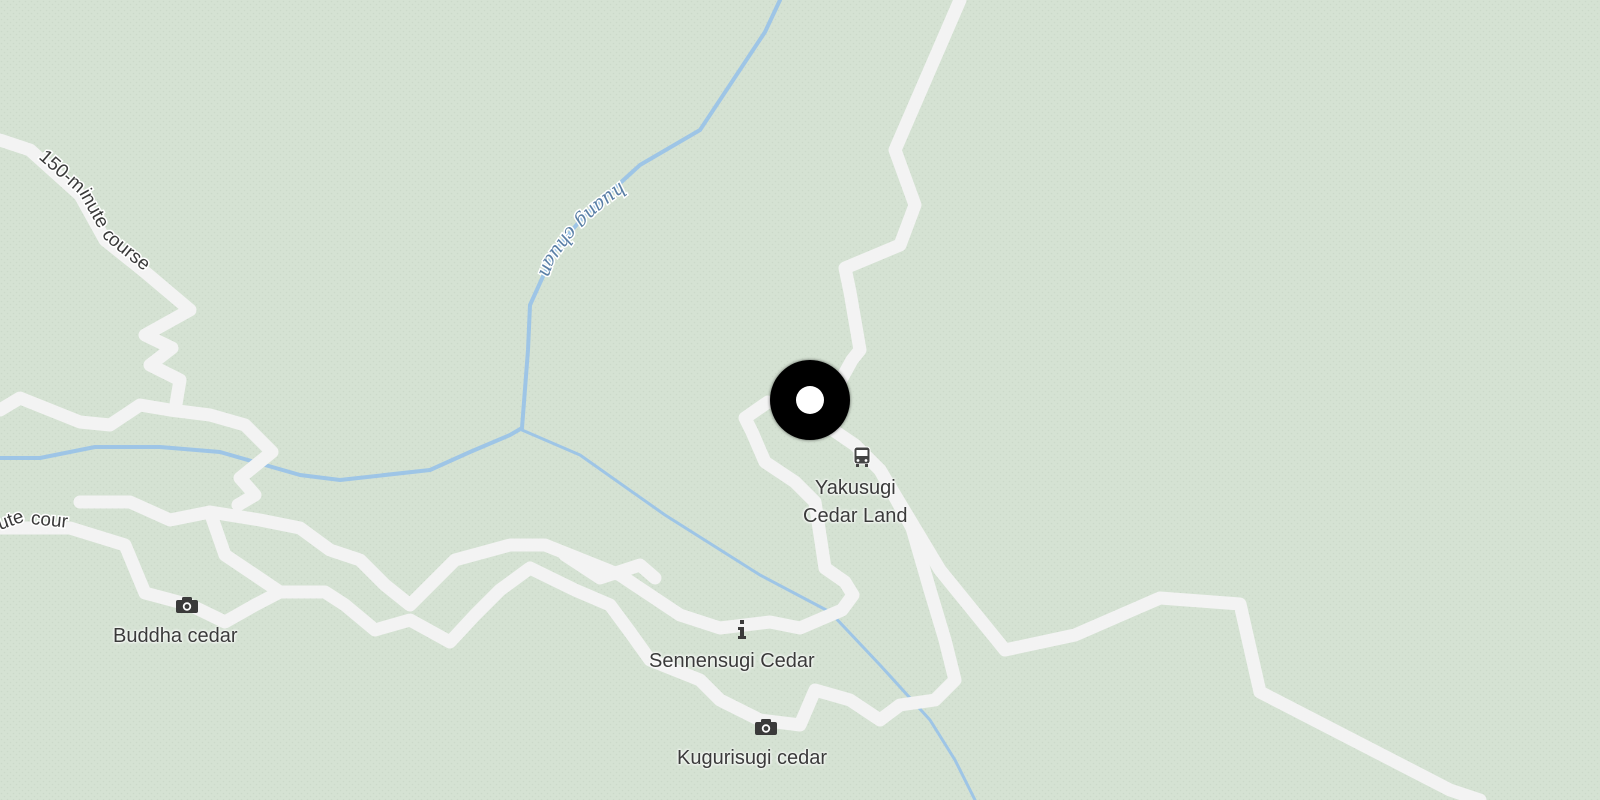 This screenshot has width=1600, height=800. What do you see at coordinates (742, 630) in the screenshot?
I see `info-icon` at bounding box center [742, 630].